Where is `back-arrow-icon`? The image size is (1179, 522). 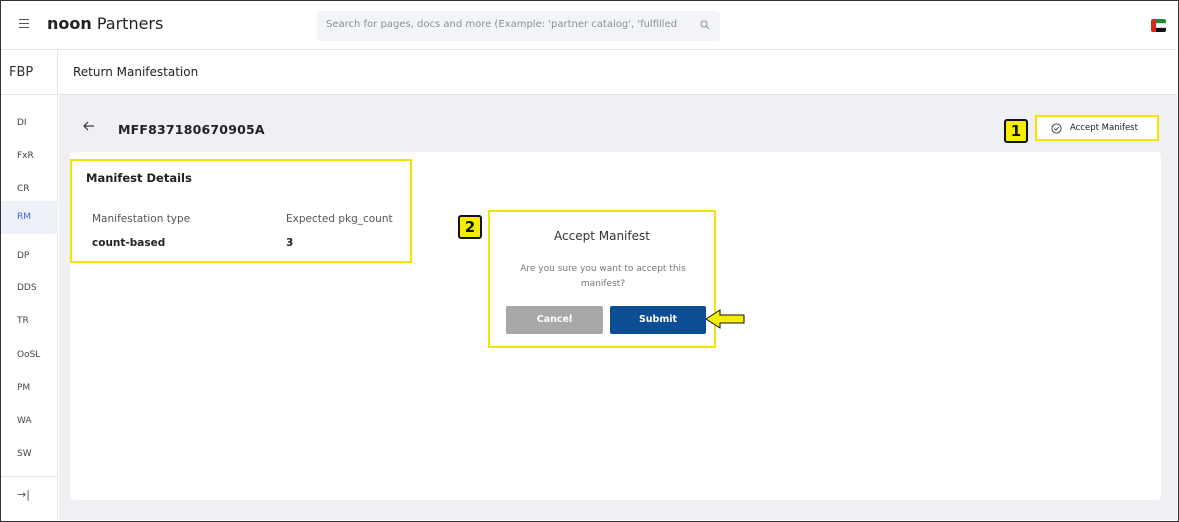
back-arrow-icon is located at coordinates (89, 127).